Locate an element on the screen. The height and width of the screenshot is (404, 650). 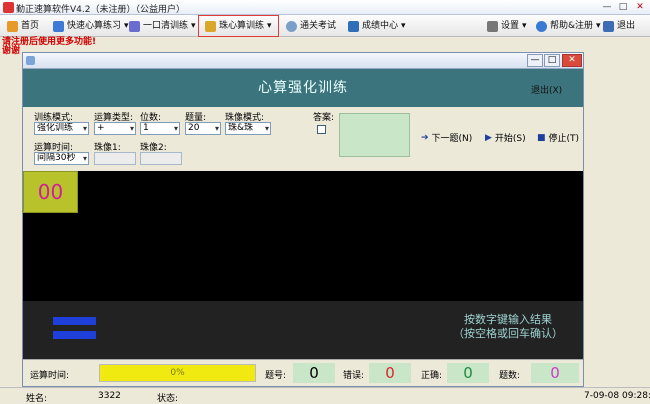
image2-field is located at coordinates (161, 158).